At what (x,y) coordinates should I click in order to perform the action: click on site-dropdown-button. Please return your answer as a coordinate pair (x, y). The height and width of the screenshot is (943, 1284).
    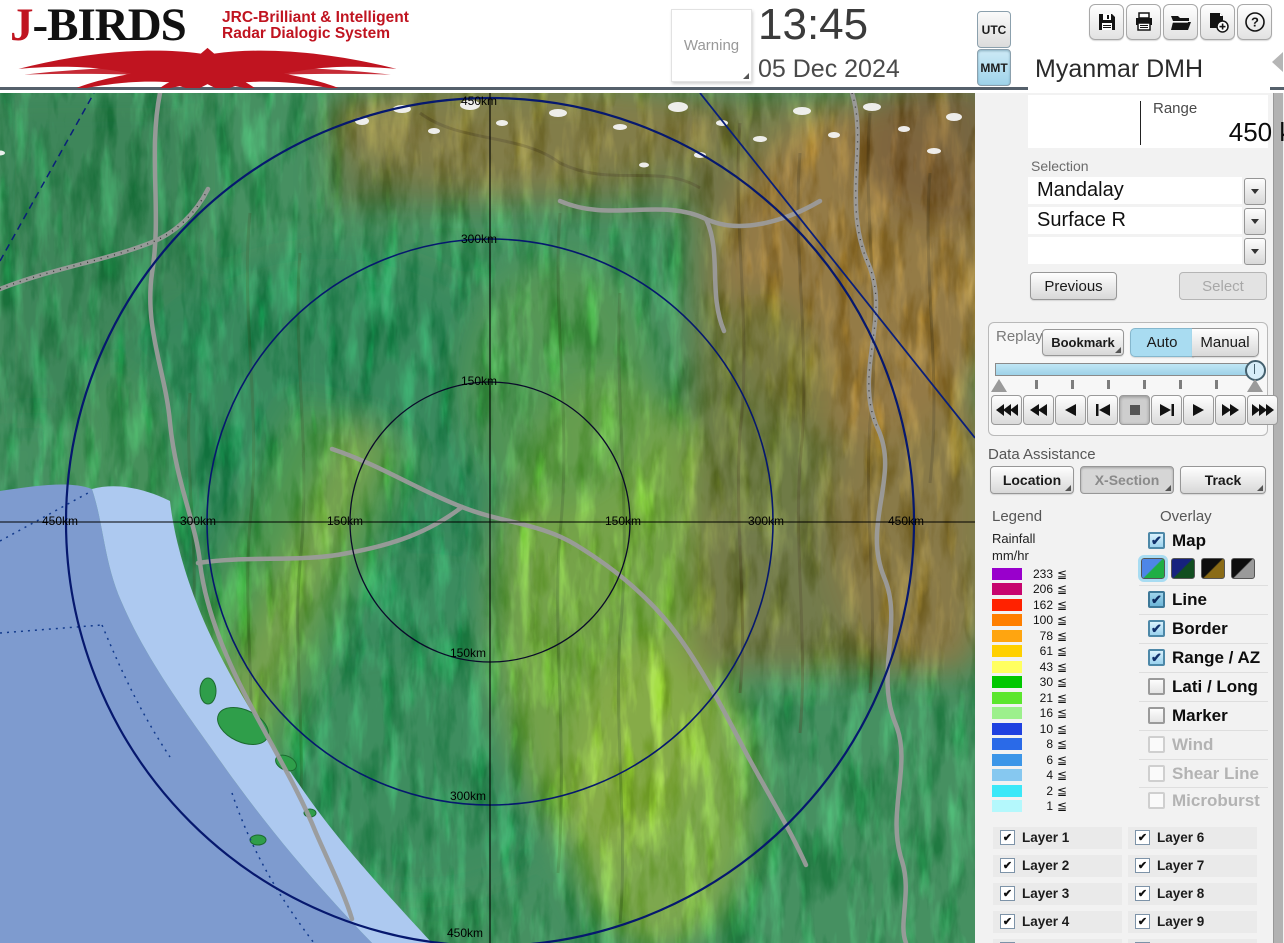
    Looking at the image, I should click on (1255, 191).